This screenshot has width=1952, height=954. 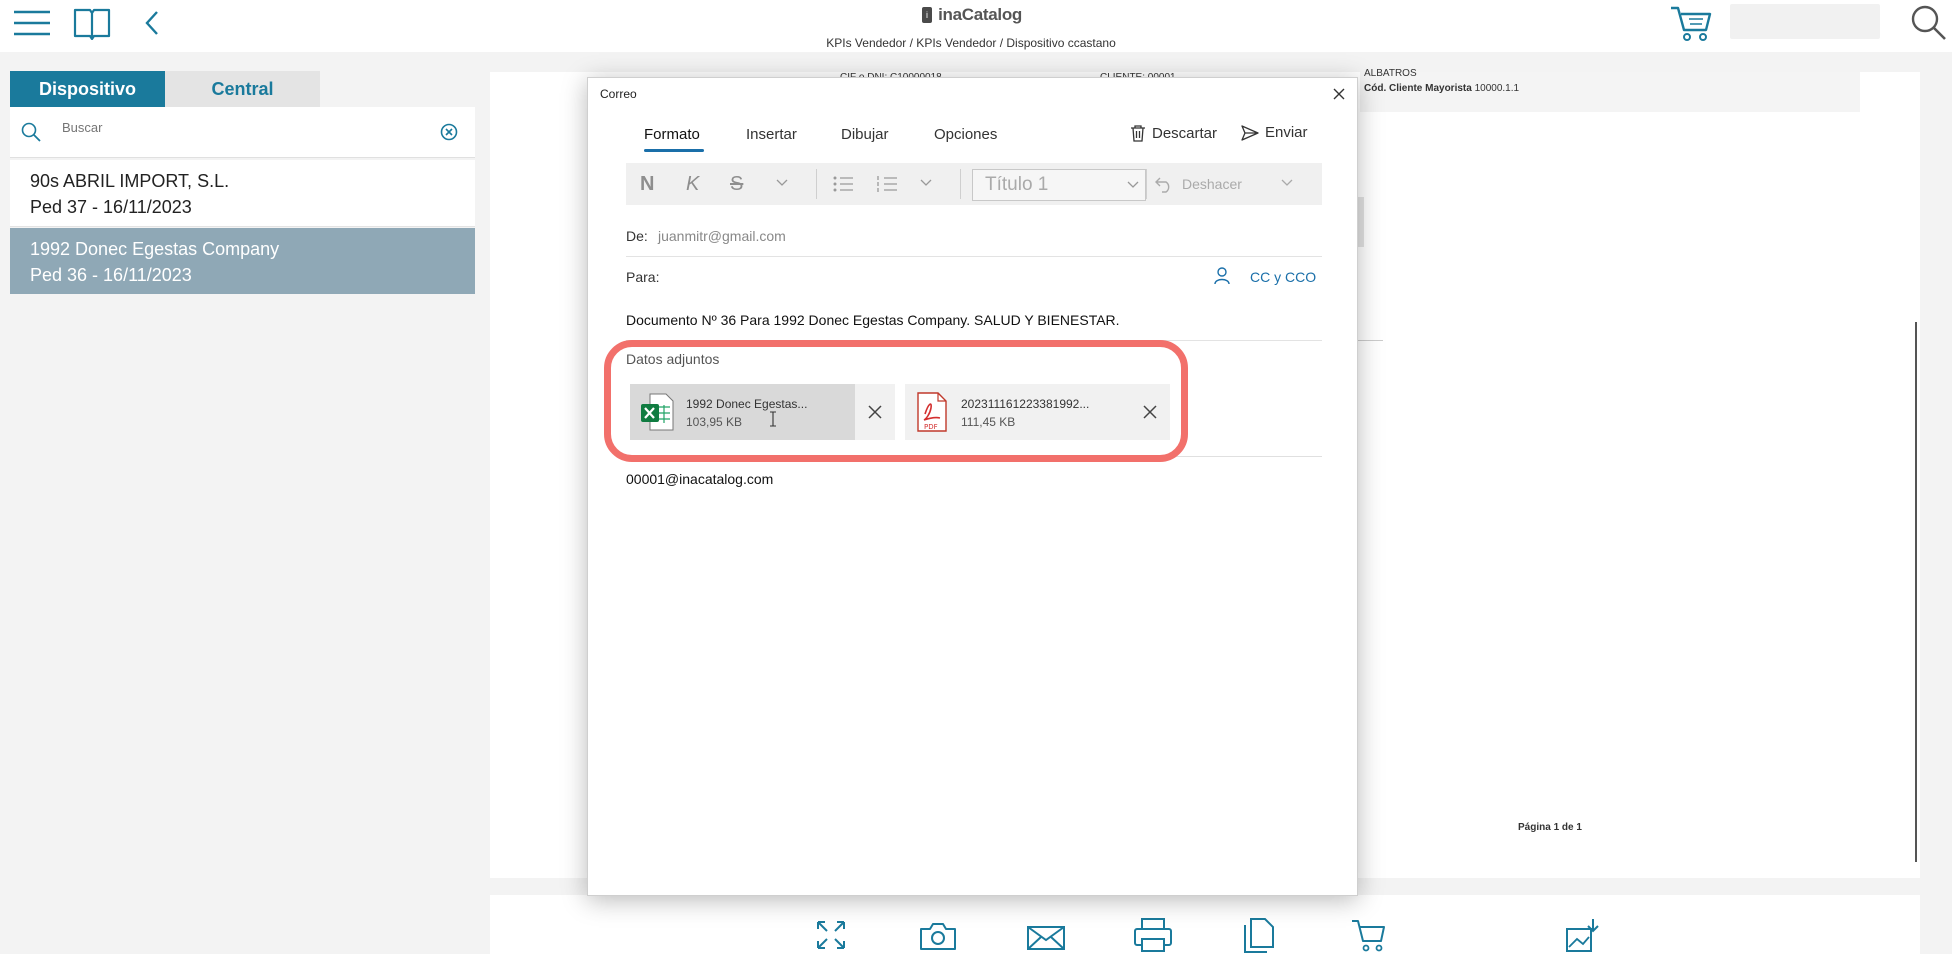 I want to click on back-chevron-icon, so click(x=152, y=23).